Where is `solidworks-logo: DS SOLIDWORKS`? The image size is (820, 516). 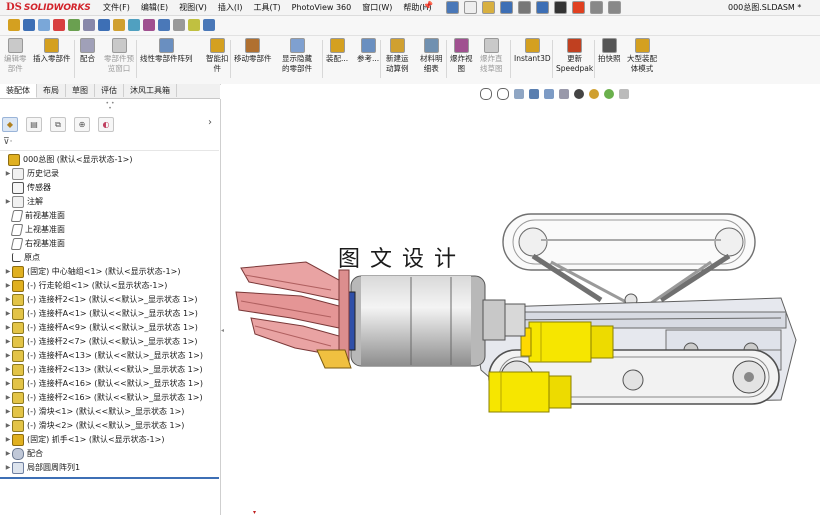
solidworks-logo: DS SOLIDWORKS is located at coordinates (48, 7).